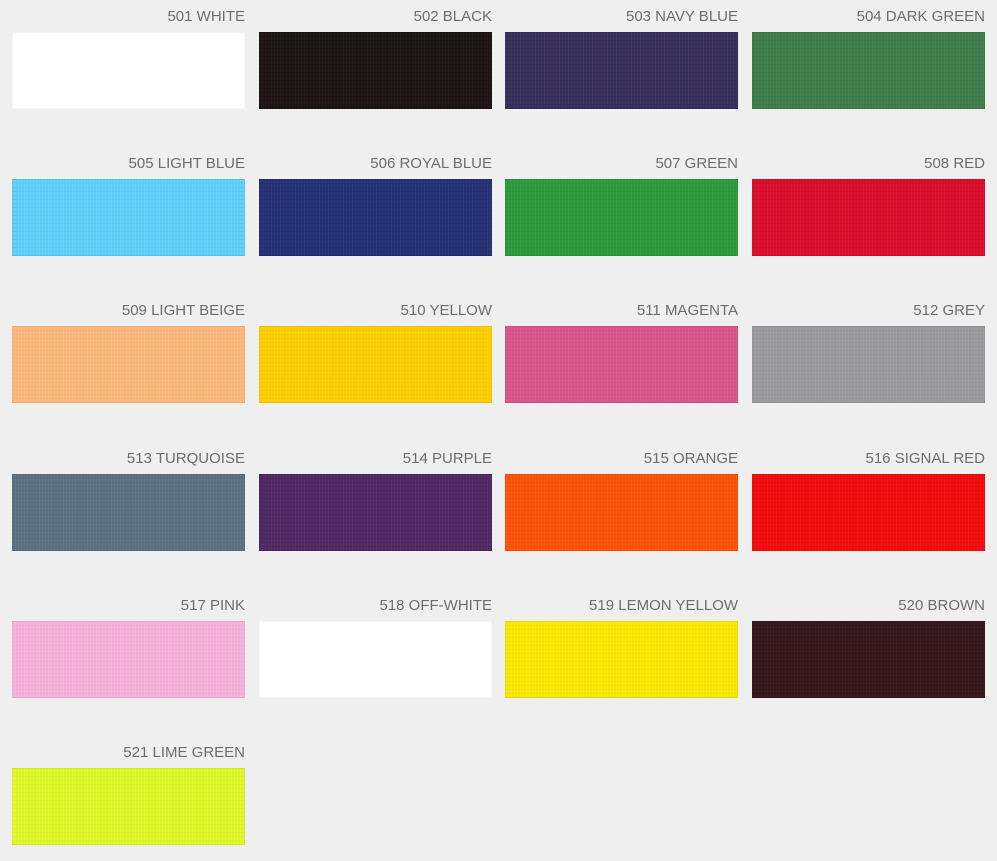 The height and width of the screenshot is (861, 997). I want to click on swatch-501-white: 501 WHITE, so click(128, 58).